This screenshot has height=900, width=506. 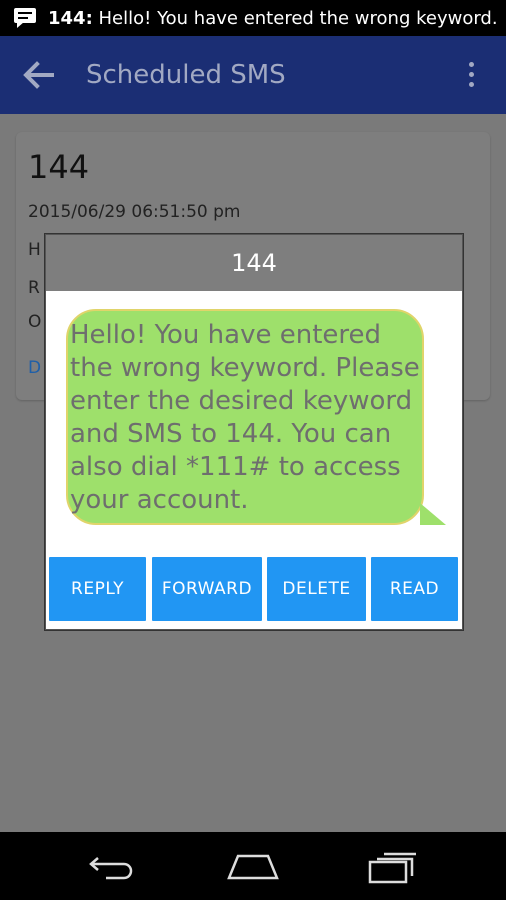 What do you see at coordinates (97, 589) in the screenshot?
I see `reply-button: REPLY` at bounding box center [97, 589].